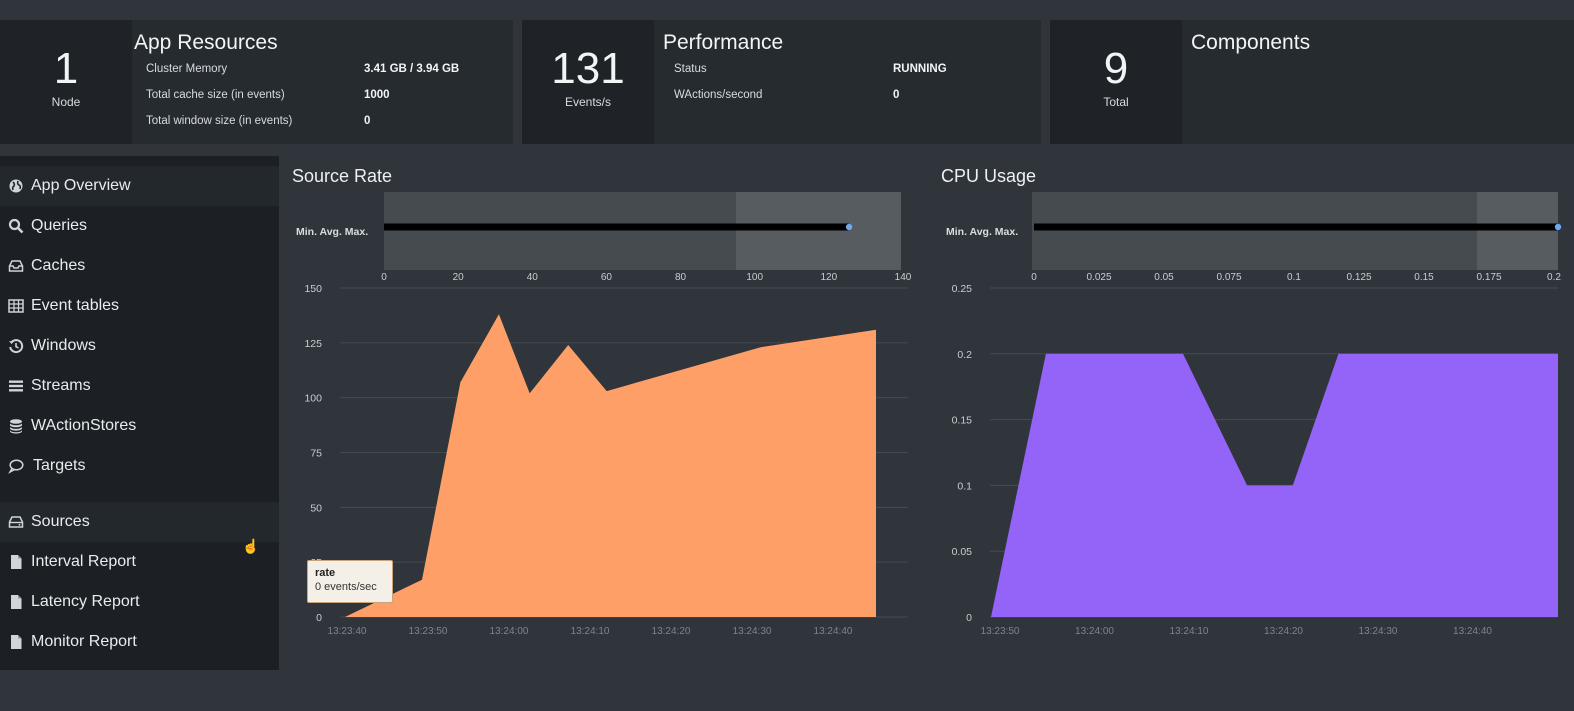 The width and height of the screenshot is (1574, 711). I want to click on y-tick-label: 0.15, so click(962, 421).